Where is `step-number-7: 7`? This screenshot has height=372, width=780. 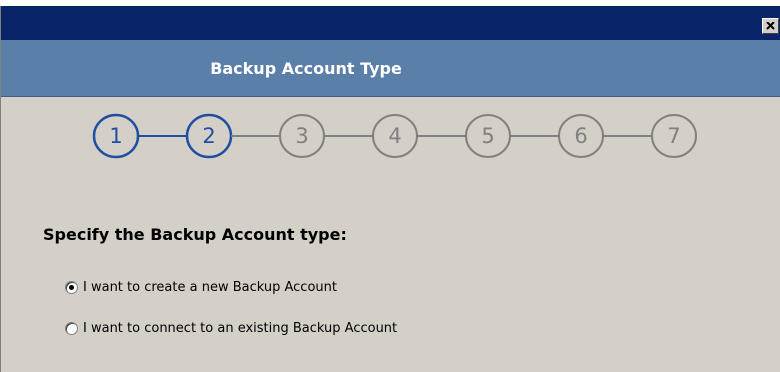 step-number-7: 7 is located at coordinates (673, 136).